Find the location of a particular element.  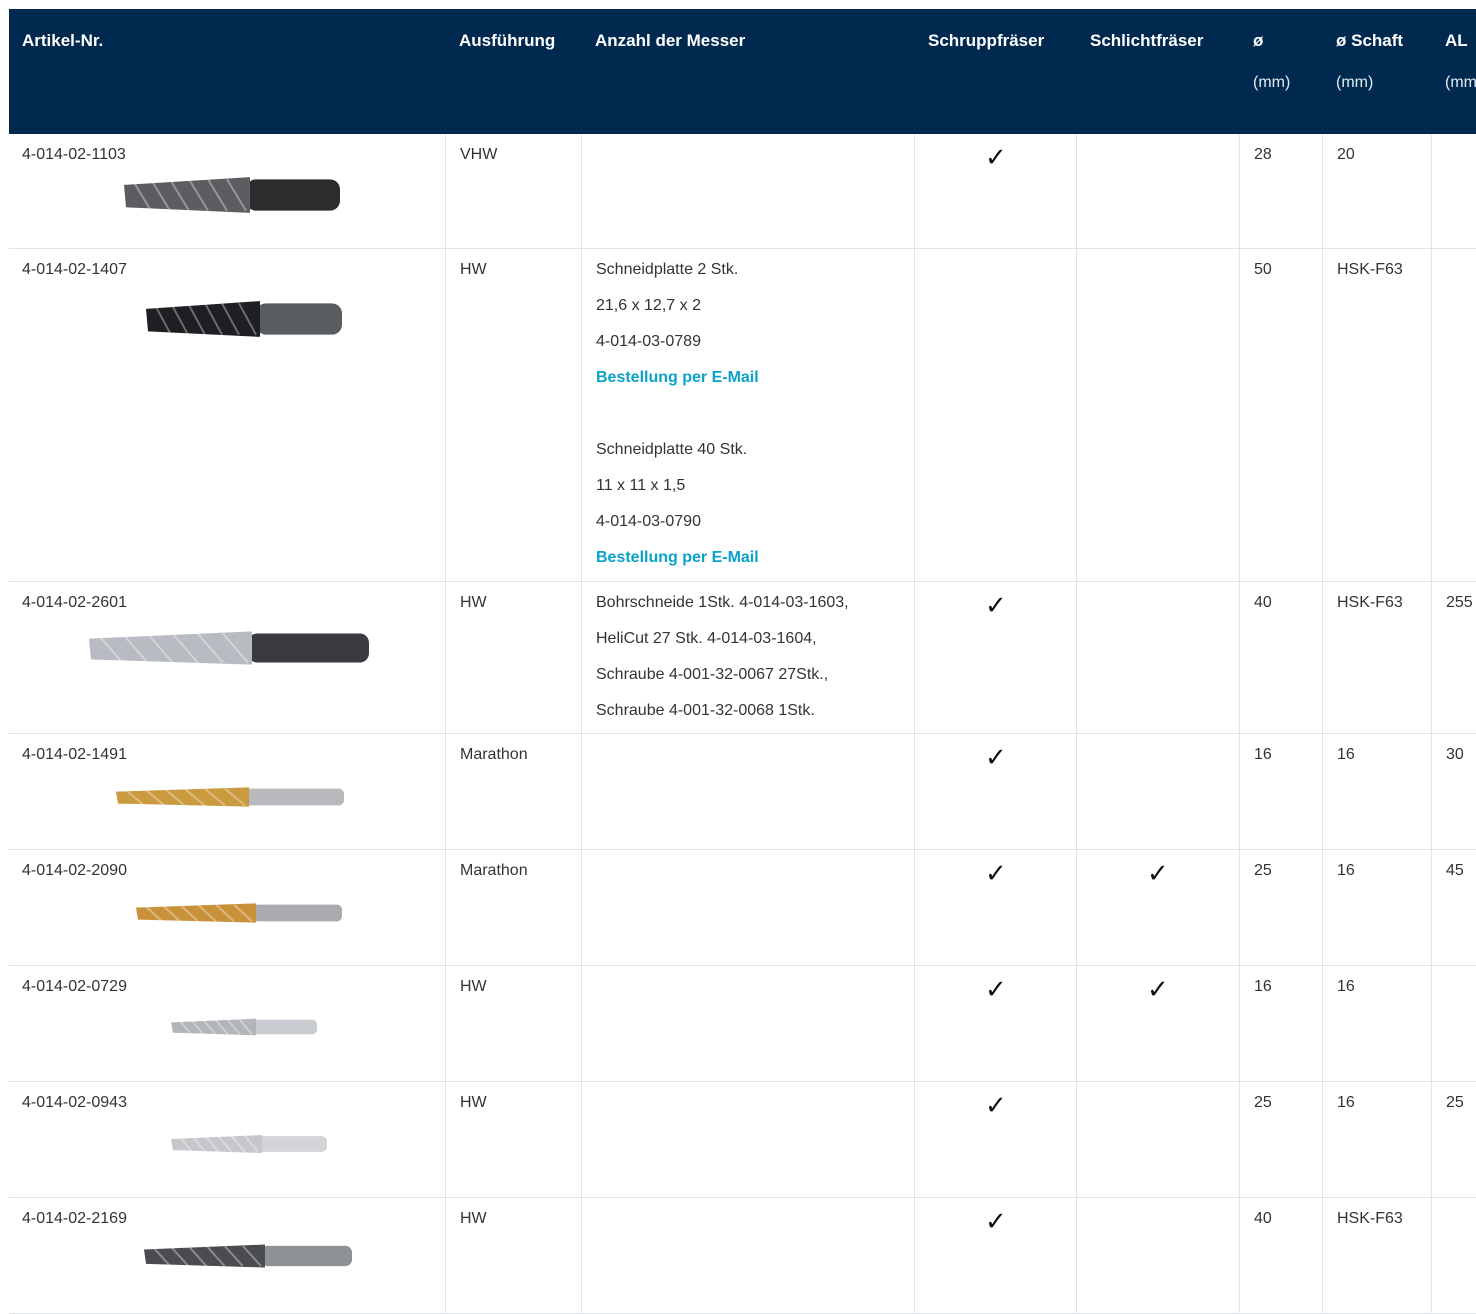

messer-line: 11 x 11 x 1,5 is located at coordinates (641, 485).